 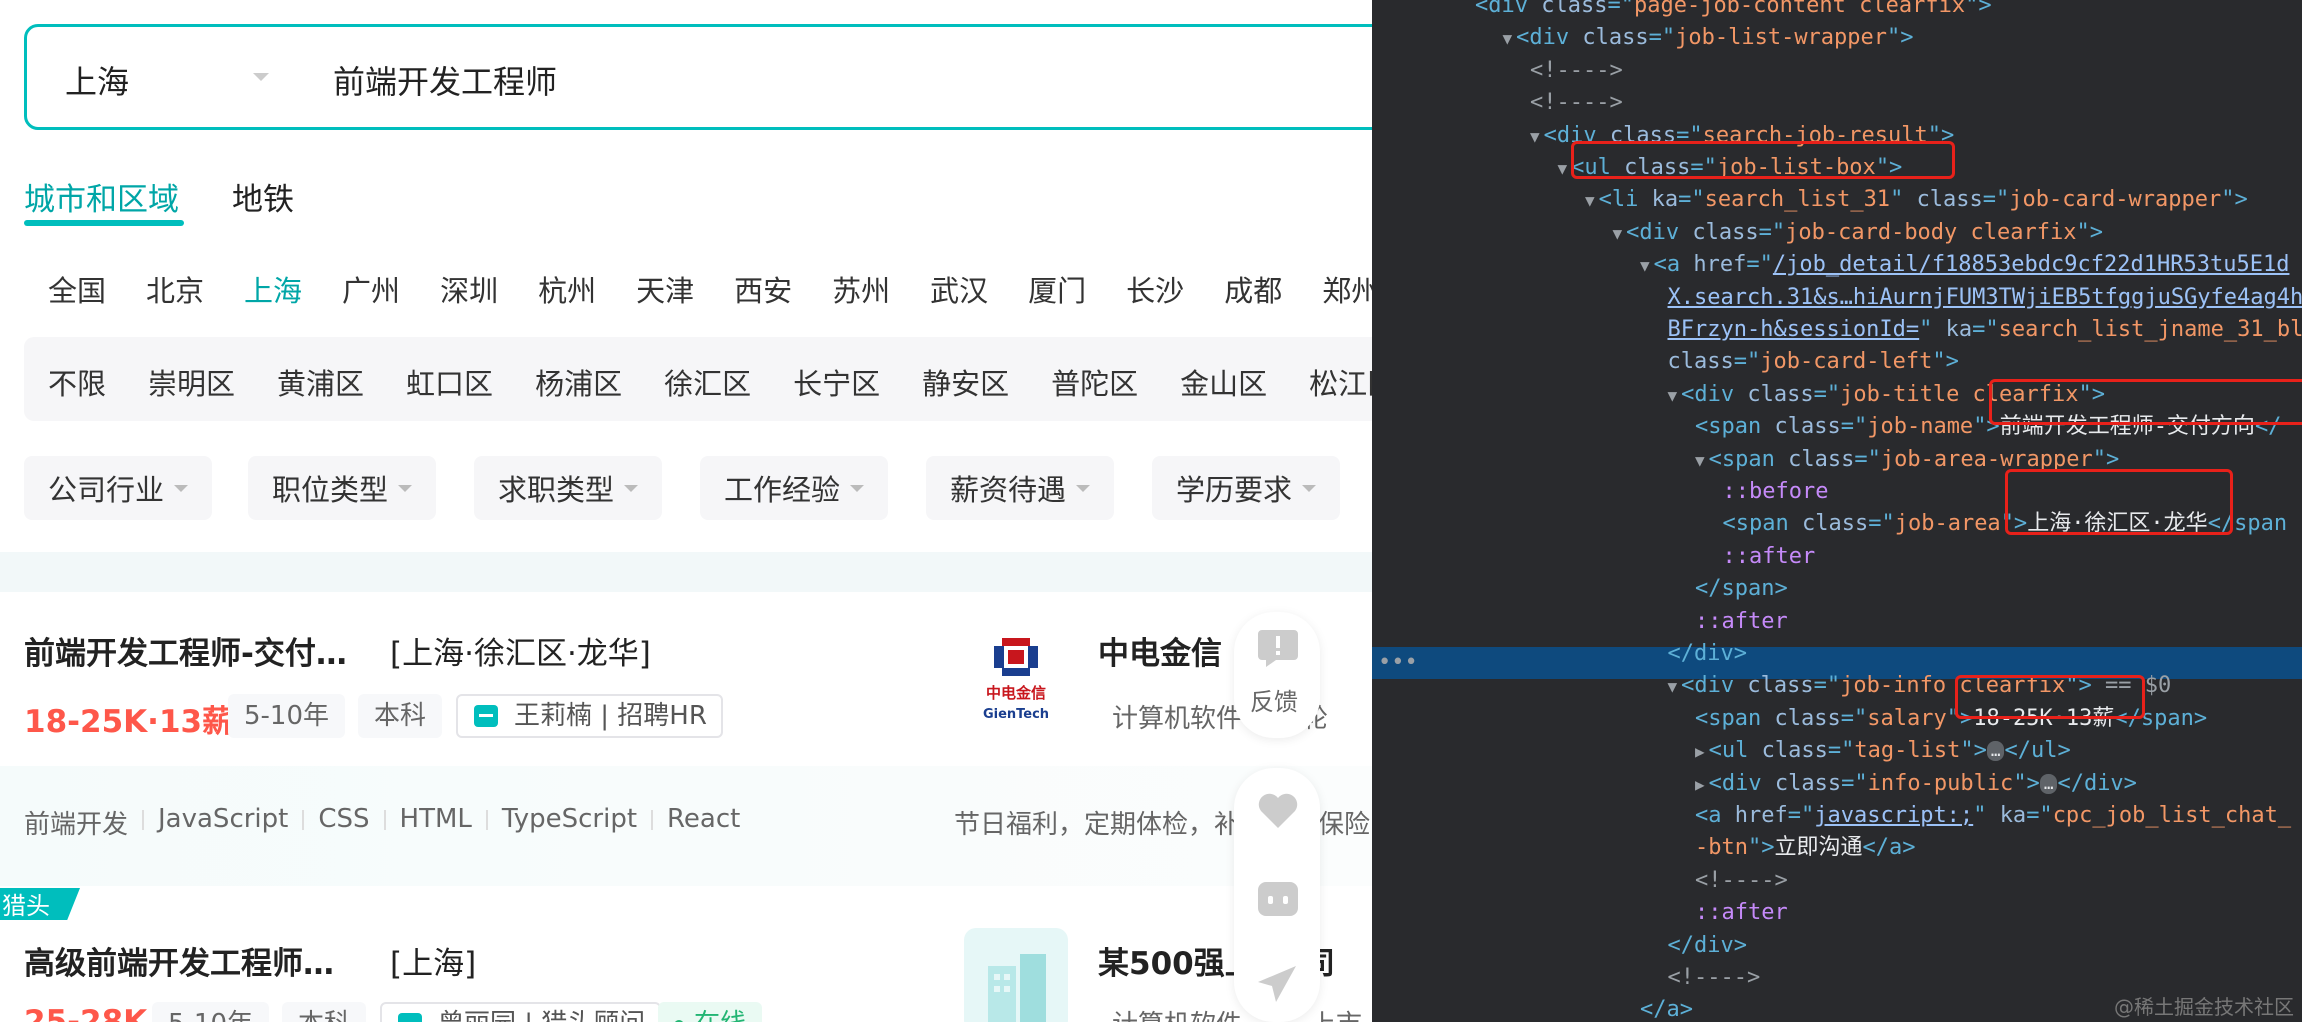 I want to click on share-icon, so click(x=1278, y=984).